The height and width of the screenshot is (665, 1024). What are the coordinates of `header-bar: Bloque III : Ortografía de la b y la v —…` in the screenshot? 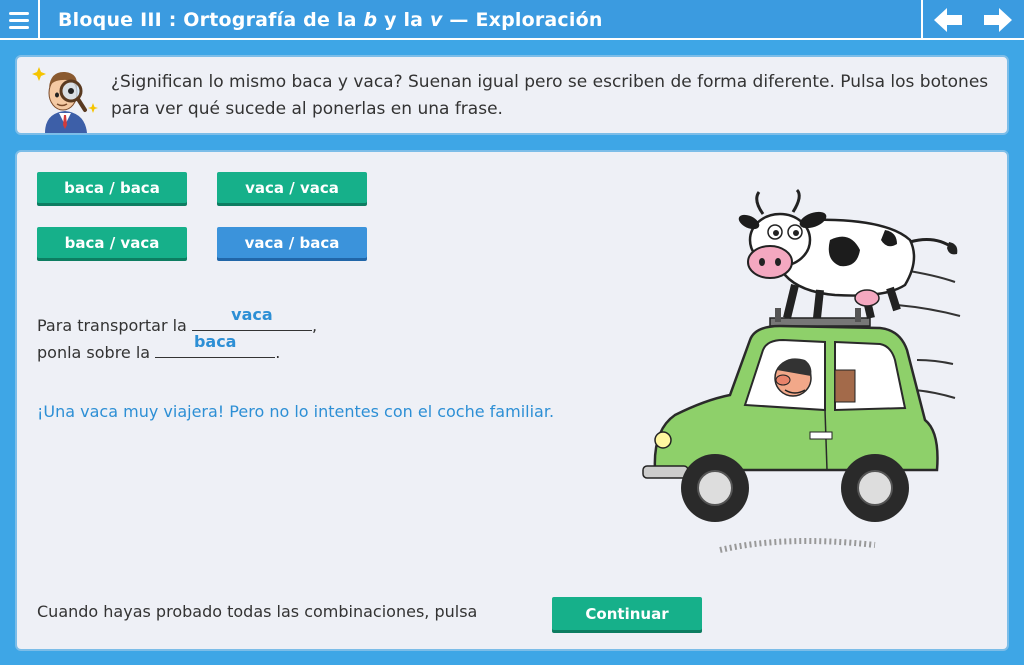 It's located at (512, 20).